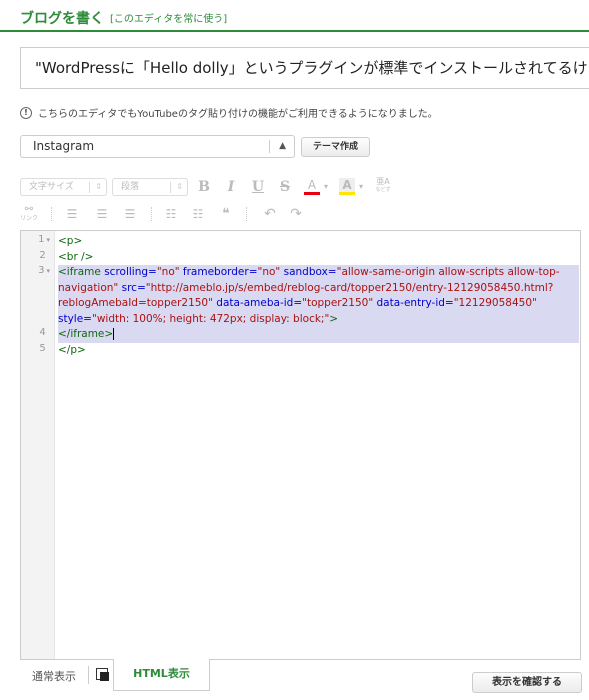 The image size is (589, 700). What do you see at coordinates (150, 187) in the screenshot?
I see `paragraph-select: 段落 ⇕` at bounding box center [150, 187].